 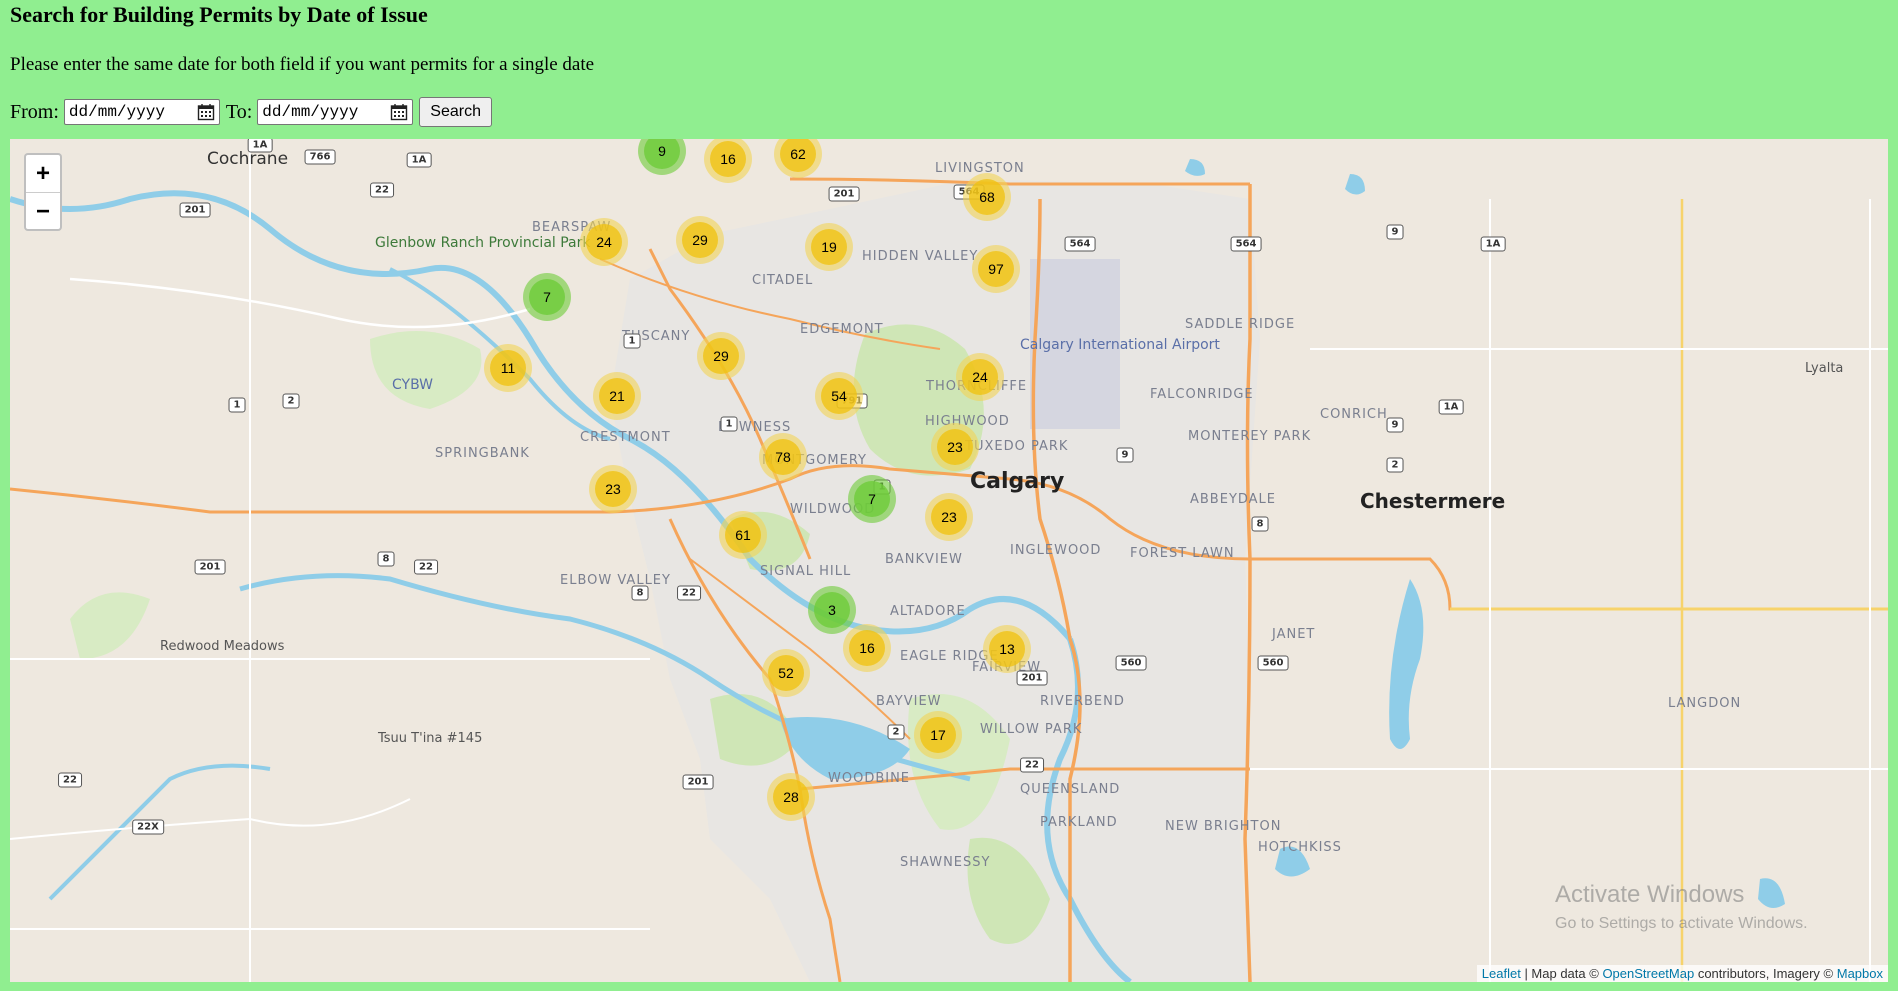 What do you see at coordinates (924, 559) in the screenshot?
I see `place-label: BANKVIEW` at bounding box center [924, 559].